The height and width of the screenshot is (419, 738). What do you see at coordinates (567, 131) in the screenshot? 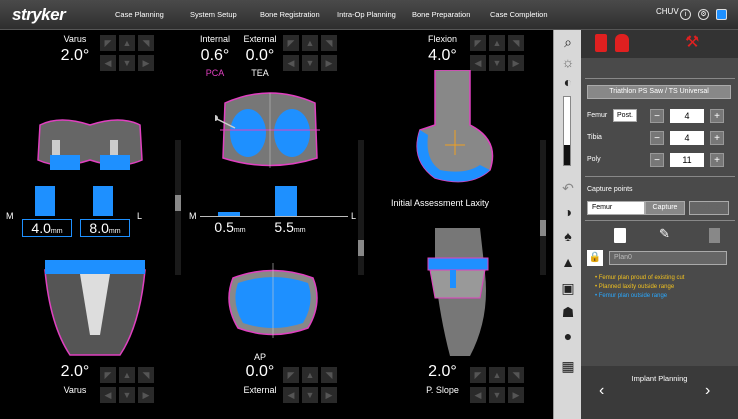
I see `contrast-slider` at bounding box center [567, 131].